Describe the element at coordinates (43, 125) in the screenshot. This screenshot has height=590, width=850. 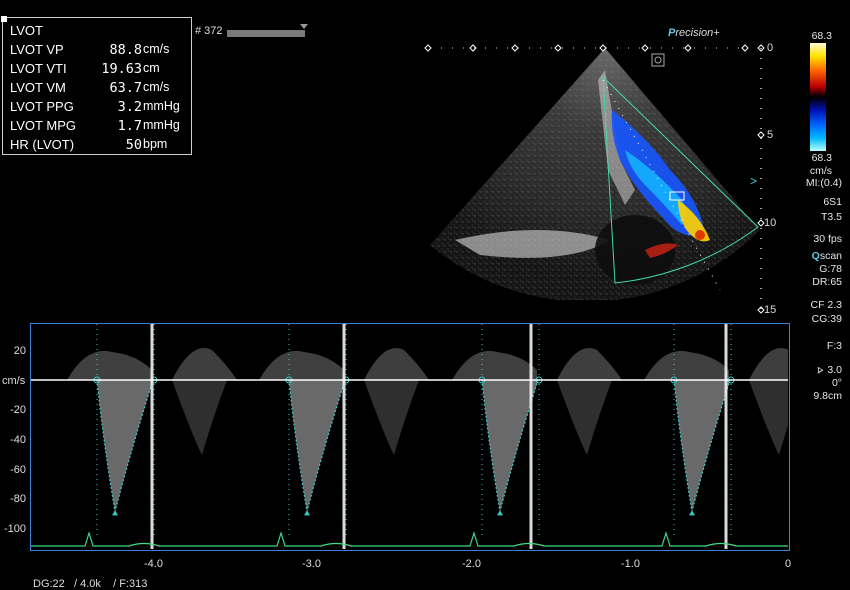
I see `measurement-label: LVOT MPG` at that location.